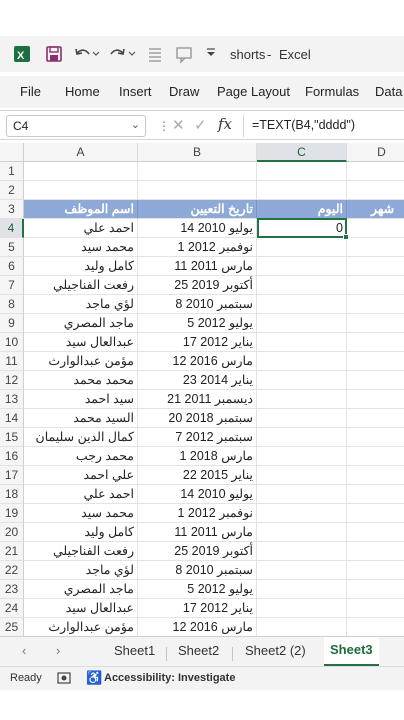 The height and width of the screenshot is (720, 404). What do you see at coordinates (197, 475) in the screenshot?
I see `table-cell-date: 22 يناير 2015` at bounding box center [197, 475].